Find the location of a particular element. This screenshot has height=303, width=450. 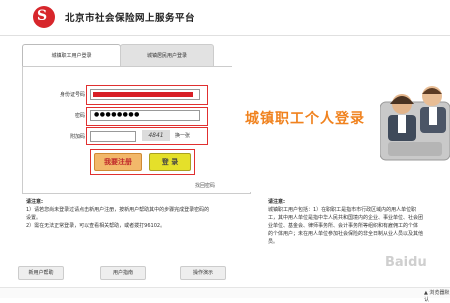

browser-status-text: ▲ 浏览器默认 is located at coordinates (437, 296).